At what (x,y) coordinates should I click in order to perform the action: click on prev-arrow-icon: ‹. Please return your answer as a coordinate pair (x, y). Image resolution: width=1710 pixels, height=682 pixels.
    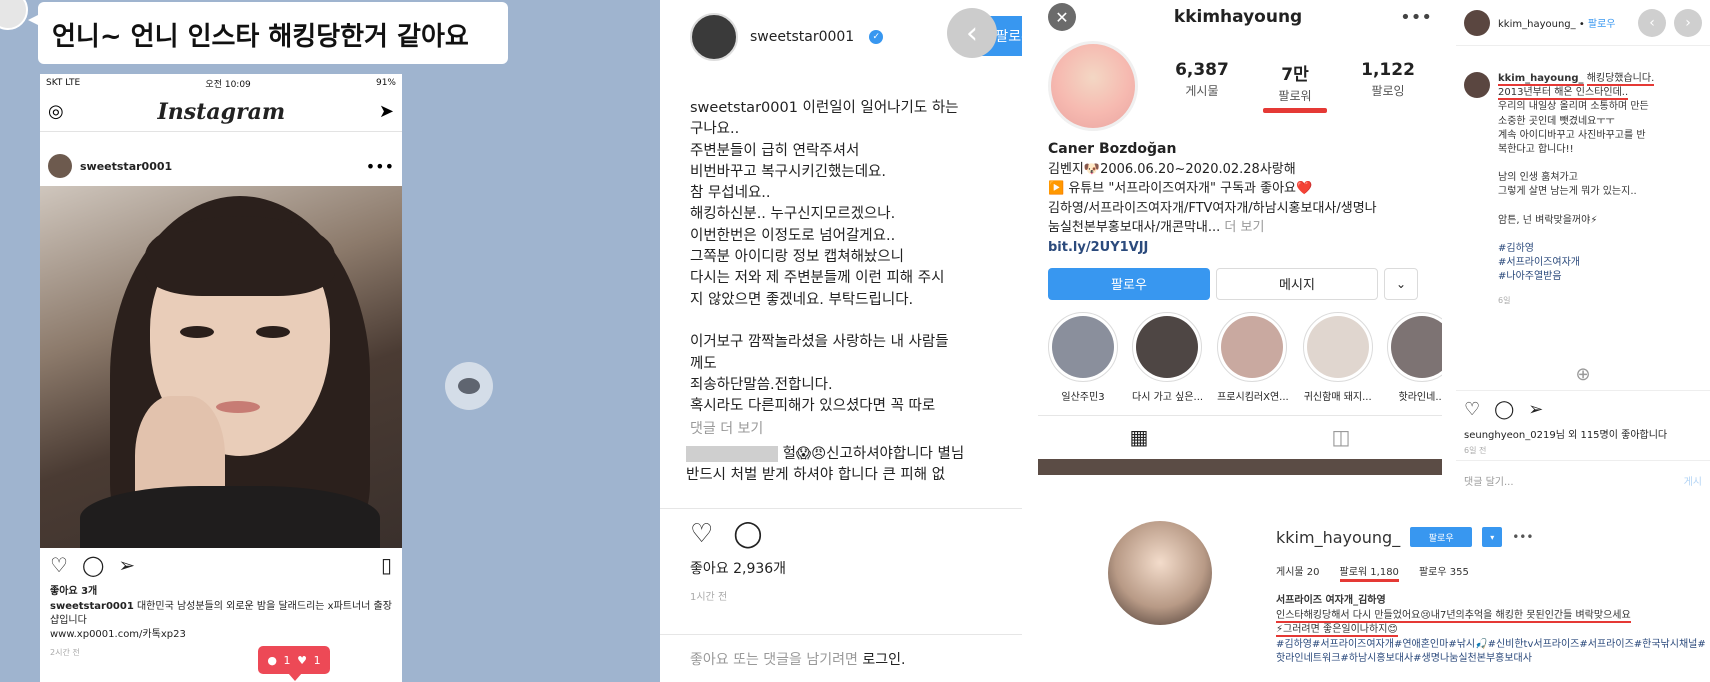
    Looking at the image, I should click on (1652, 22).